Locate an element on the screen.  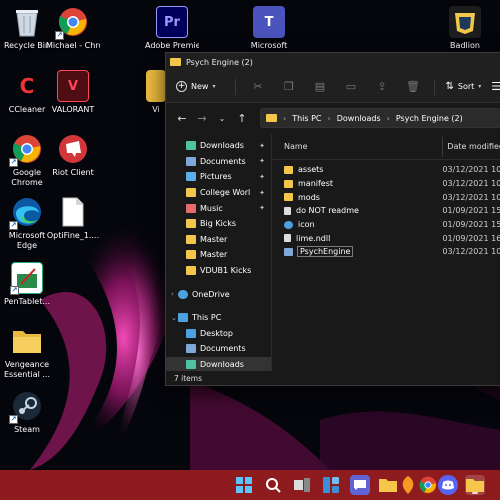
teams-chat-icon is located at coordinates (360, 485).